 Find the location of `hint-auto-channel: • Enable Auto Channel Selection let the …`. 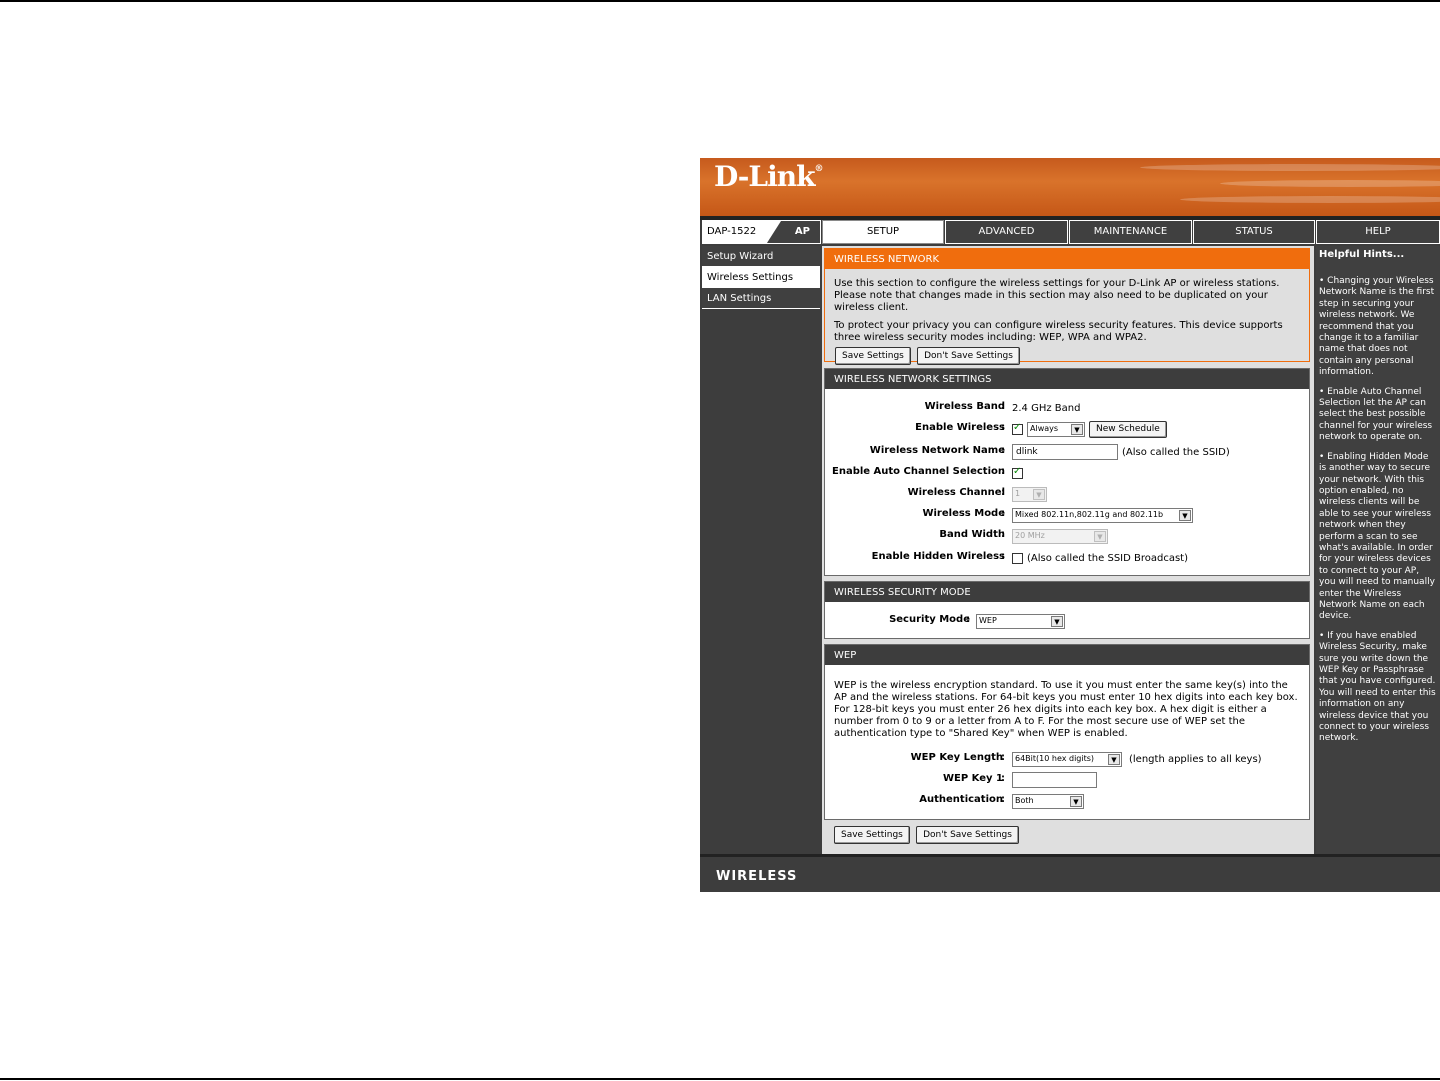

hint-auto-channel: • Enable Auto Channel Selection let the … is located at coordinates (1376, 414).